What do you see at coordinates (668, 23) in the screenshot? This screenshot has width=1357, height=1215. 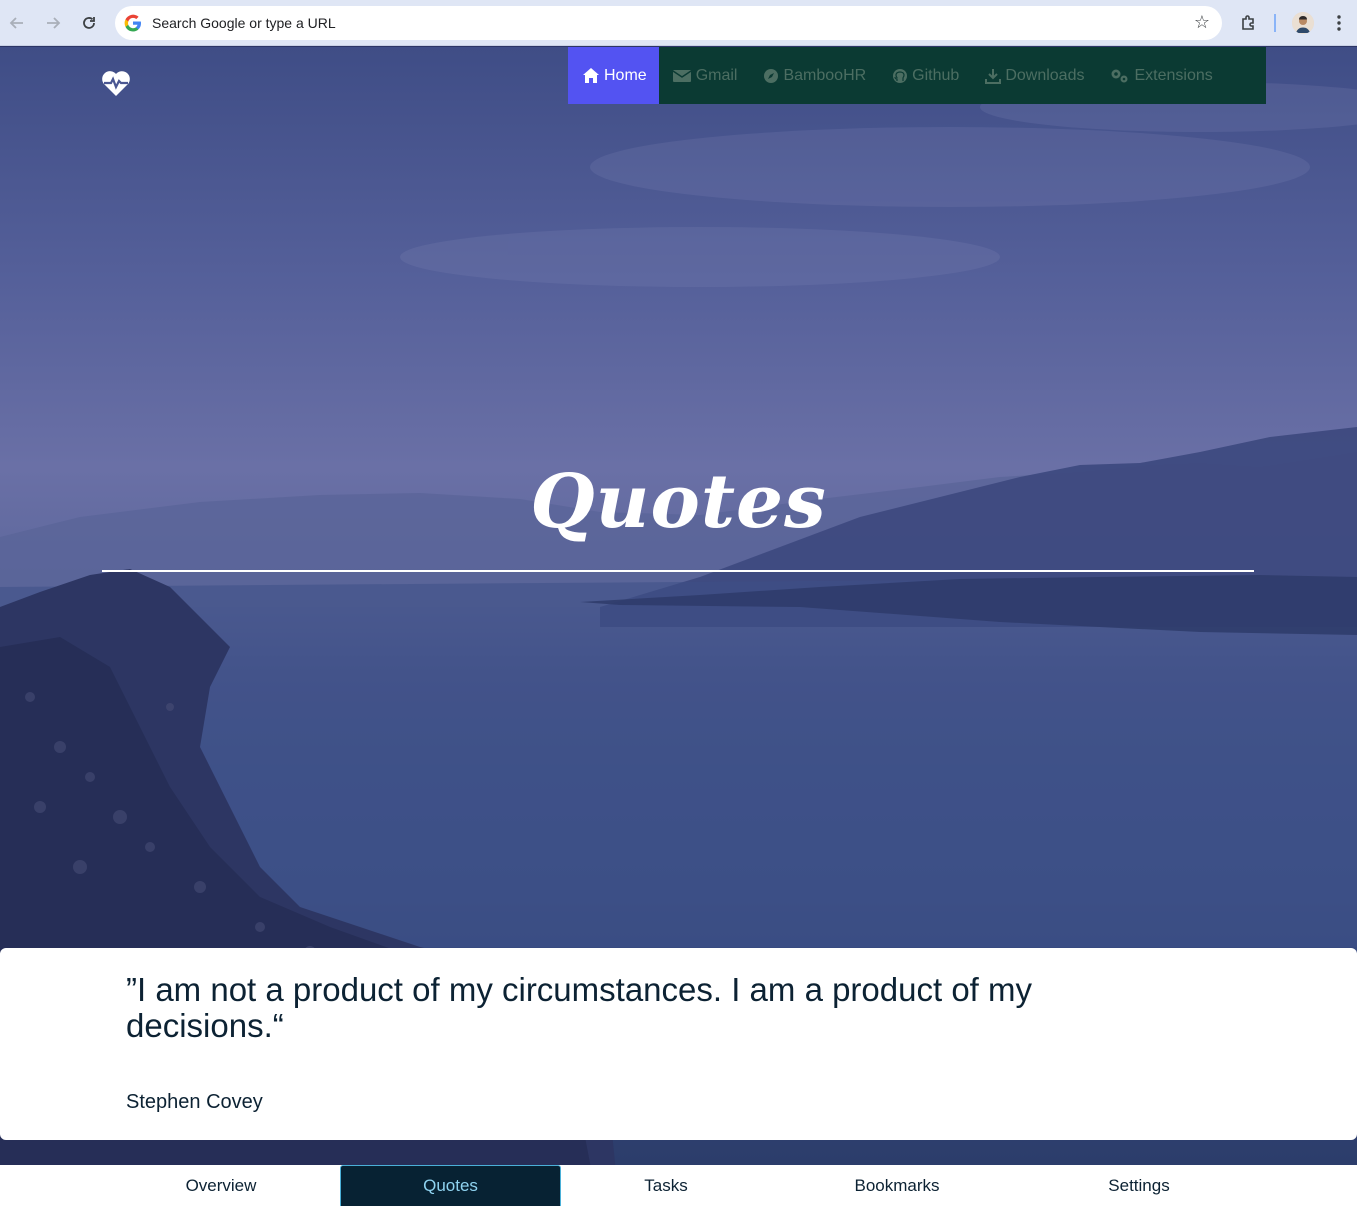 I see `omnibox: Search Google or type a URL ☆` at bounding box center [668, 23].